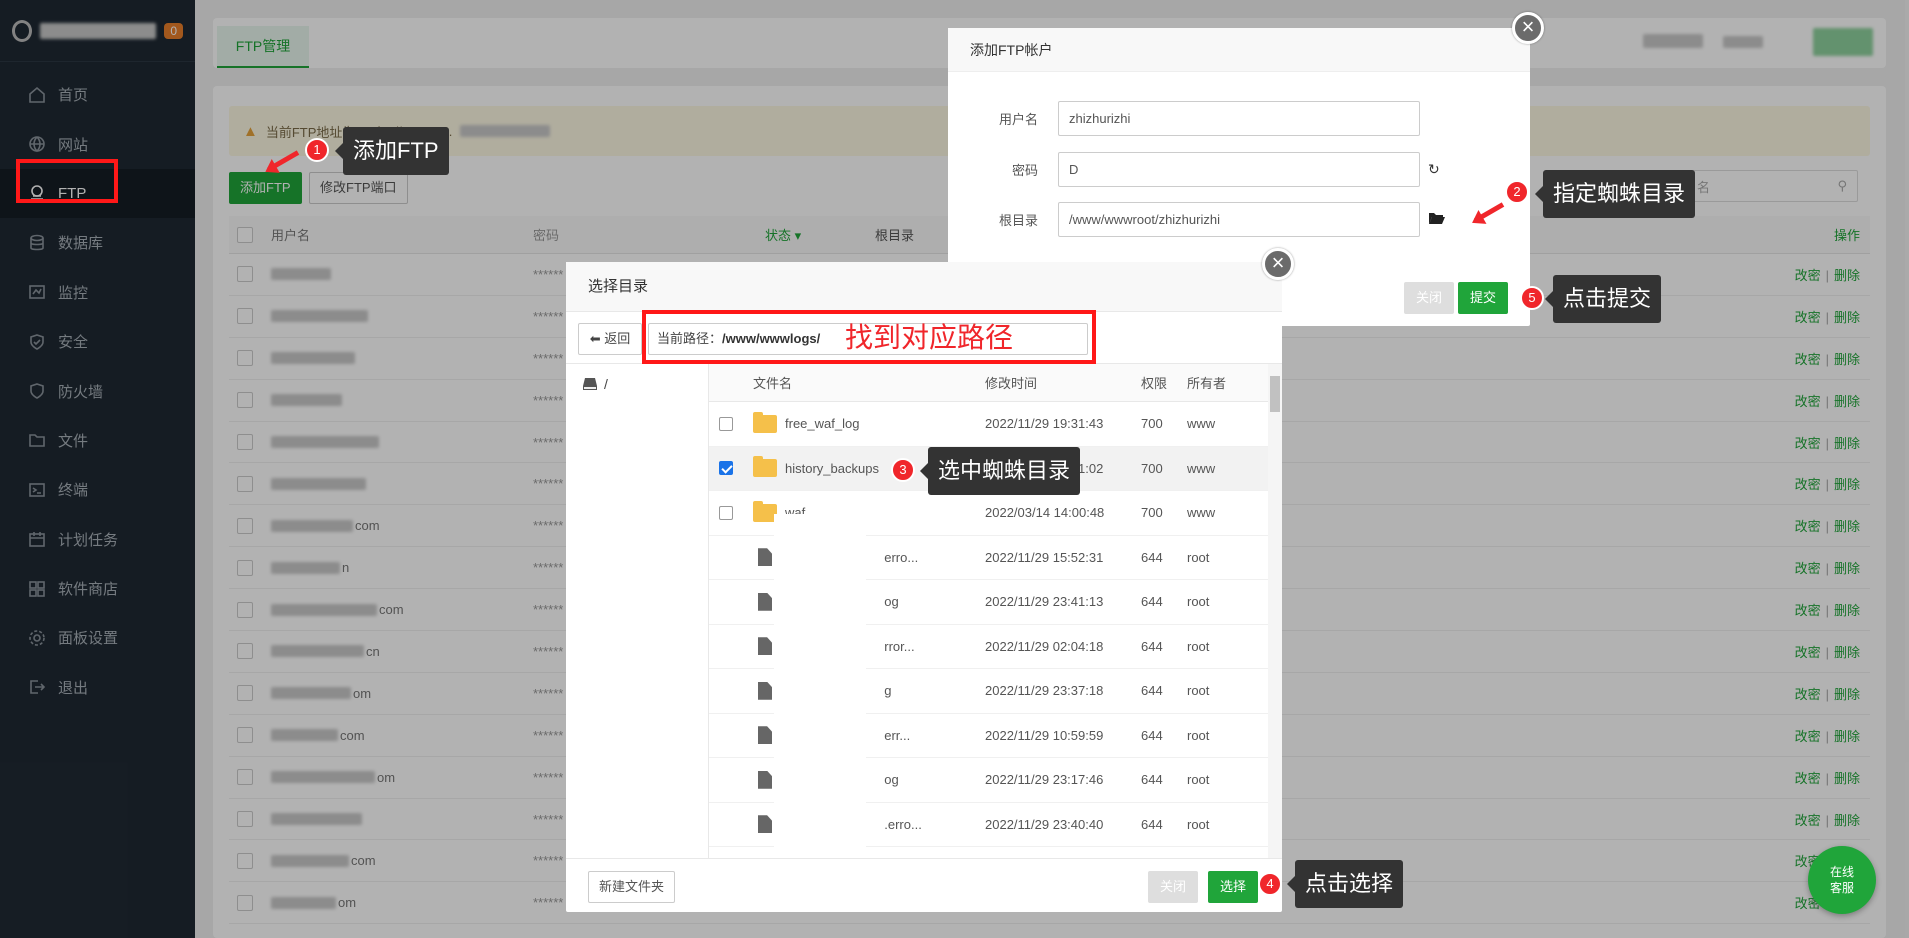 The image size is (1909, 938). I want to click on dir-item-name: history_backups, so click(832, 468).